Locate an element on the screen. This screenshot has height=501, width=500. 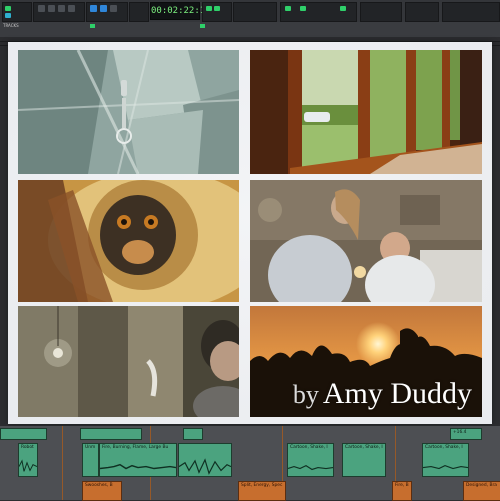
frame-kitchen-lamp is located at coordinates (128, 361).